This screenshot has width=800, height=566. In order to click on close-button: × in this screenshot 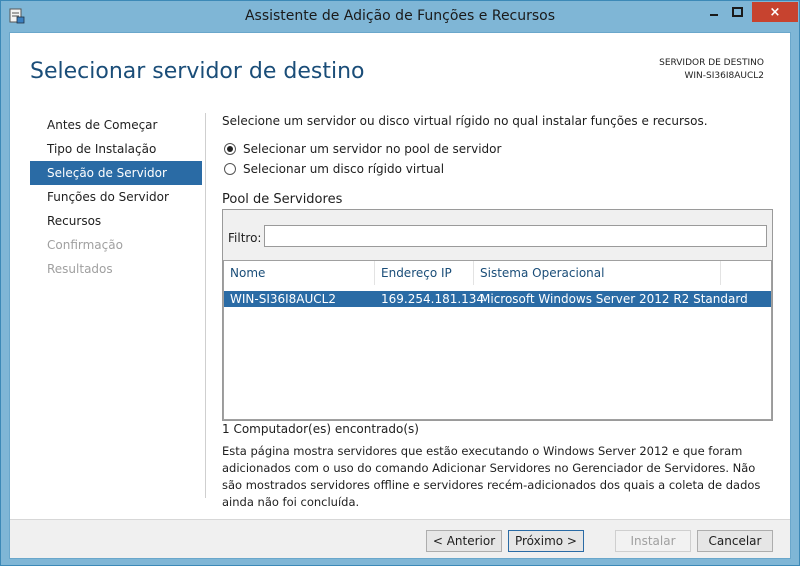, I will do `click(775, 12)`.